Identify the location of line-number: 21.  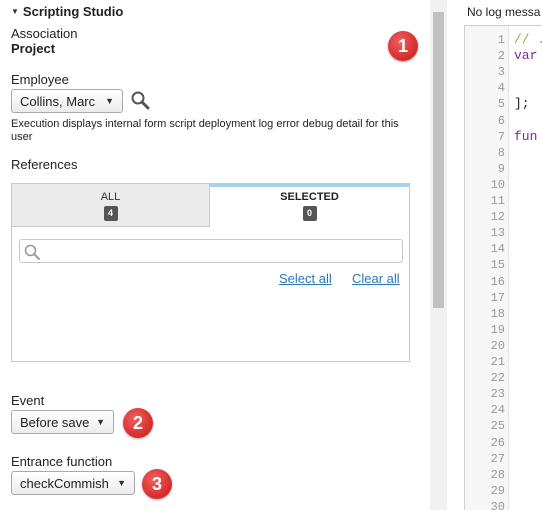
(497, 362).